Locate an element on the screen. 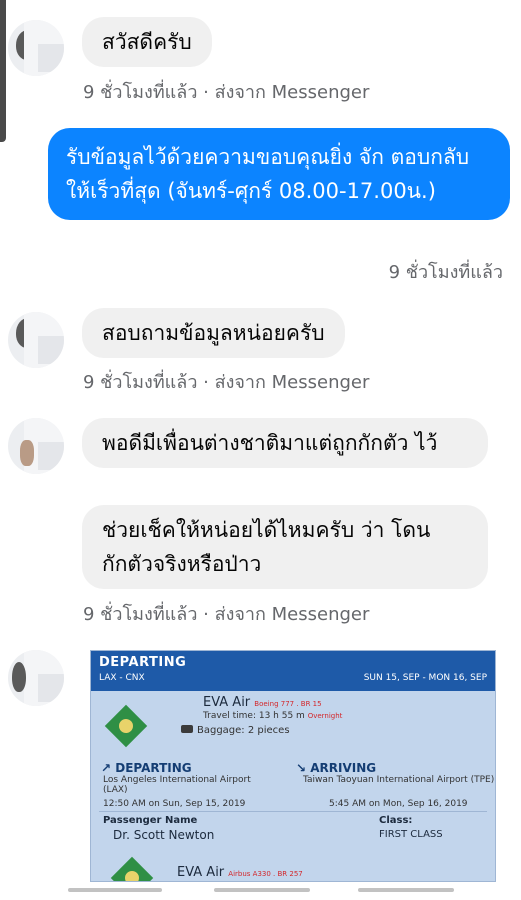 Image resolution: width=521 pixels, height=900 pixels. arrow-down-right-icon: ↘ is located at coordinates (301, 768).